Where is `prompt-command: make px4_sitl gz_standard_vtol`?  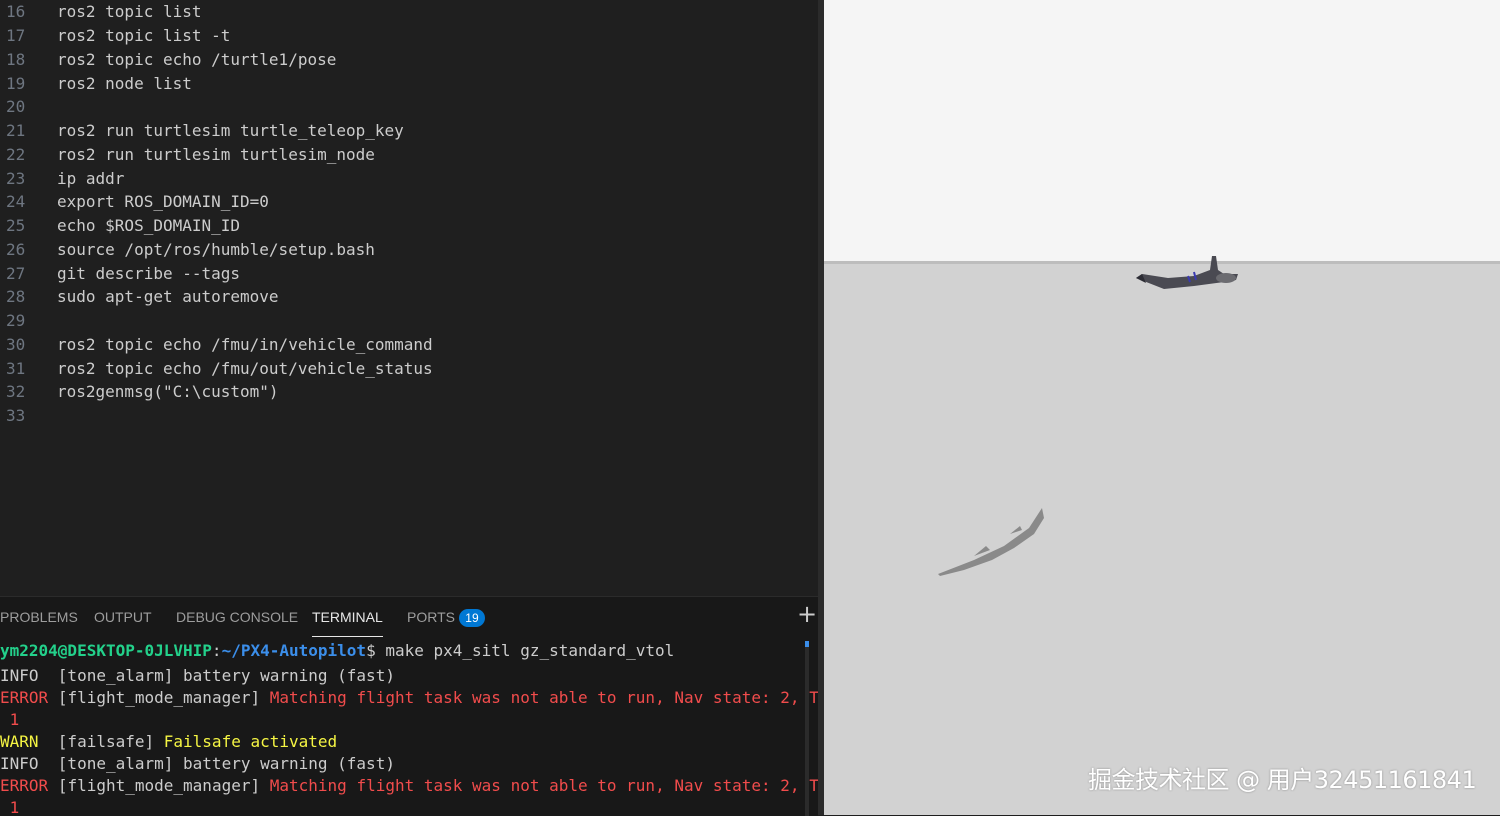
prompt-command: make px4_sitl gz_standard_vtol is located at coordinates (530, 650).